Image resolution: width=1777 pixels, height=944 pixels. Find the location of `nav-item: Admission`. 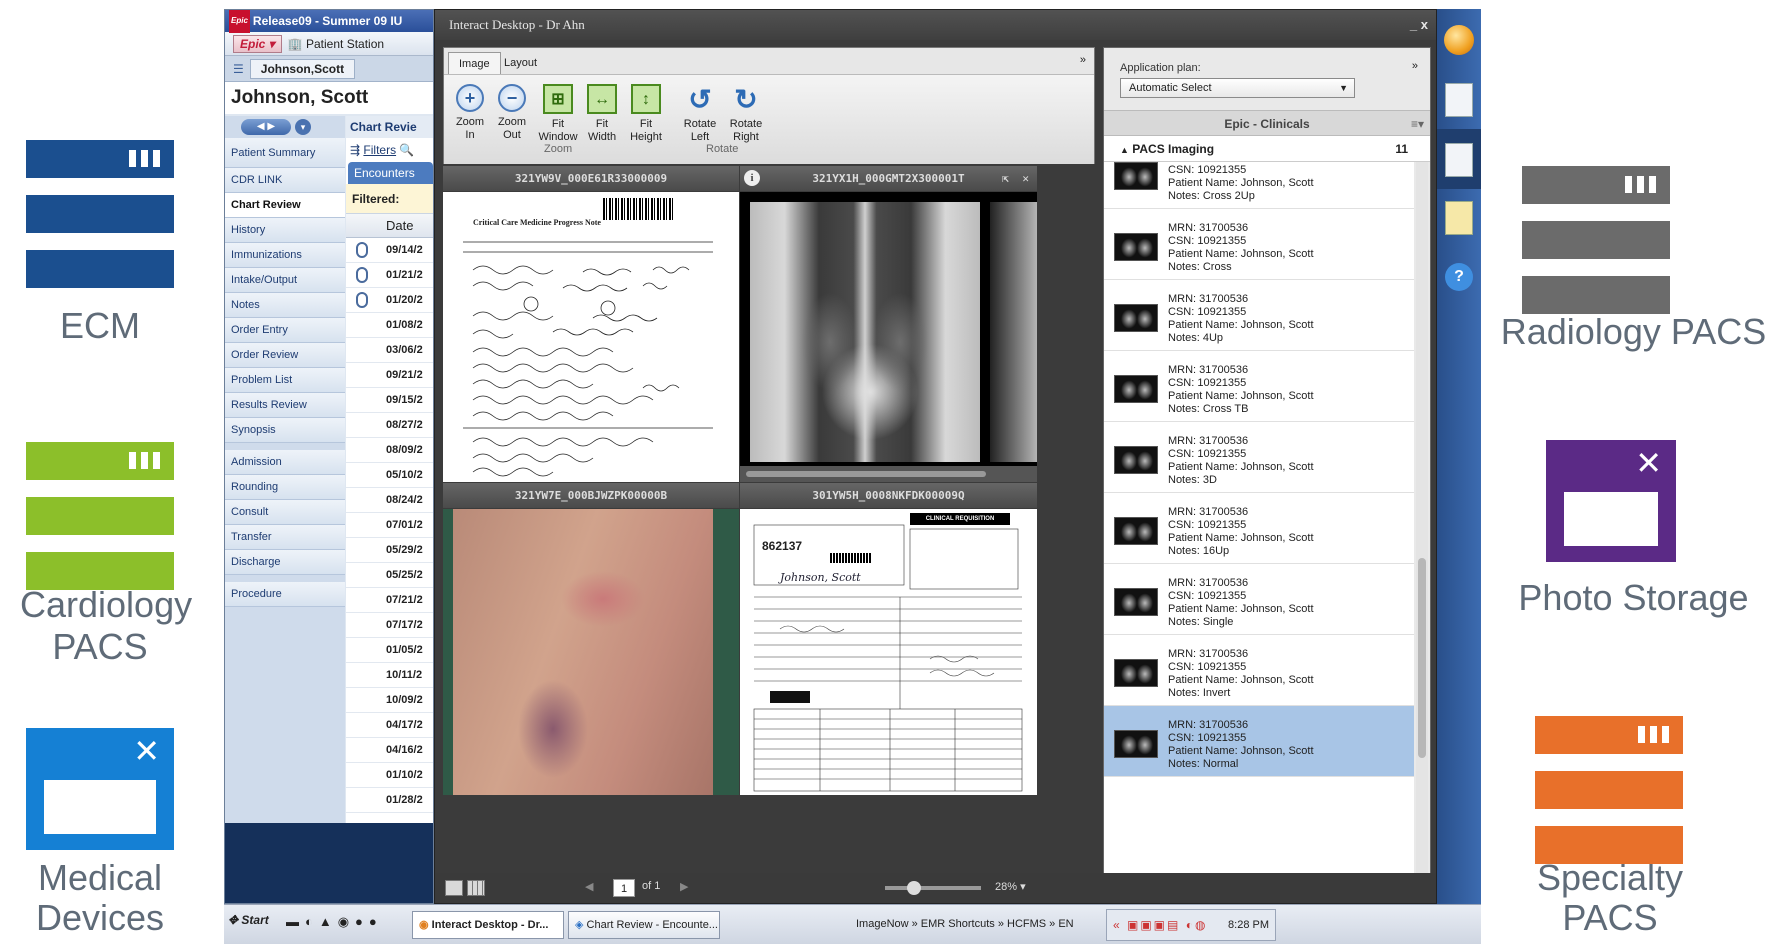

nav-item: Admission is located at coordinates (285, 462).